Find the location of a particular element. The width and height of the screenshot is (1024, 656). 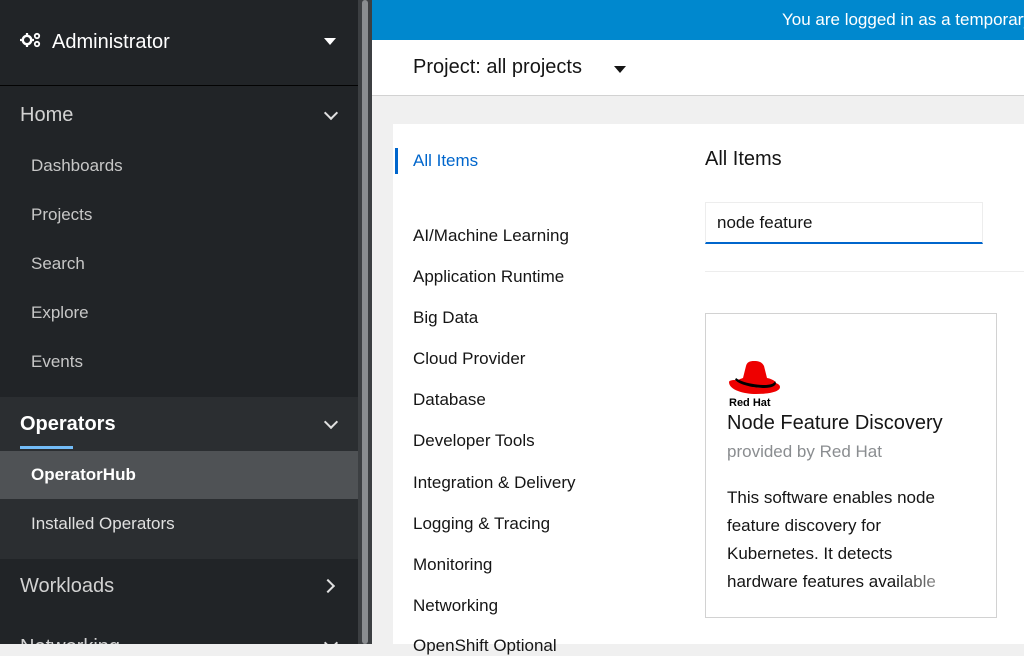

category-ai-machine-learning: AI/Machine Learning is located at coordinates (491, 236).